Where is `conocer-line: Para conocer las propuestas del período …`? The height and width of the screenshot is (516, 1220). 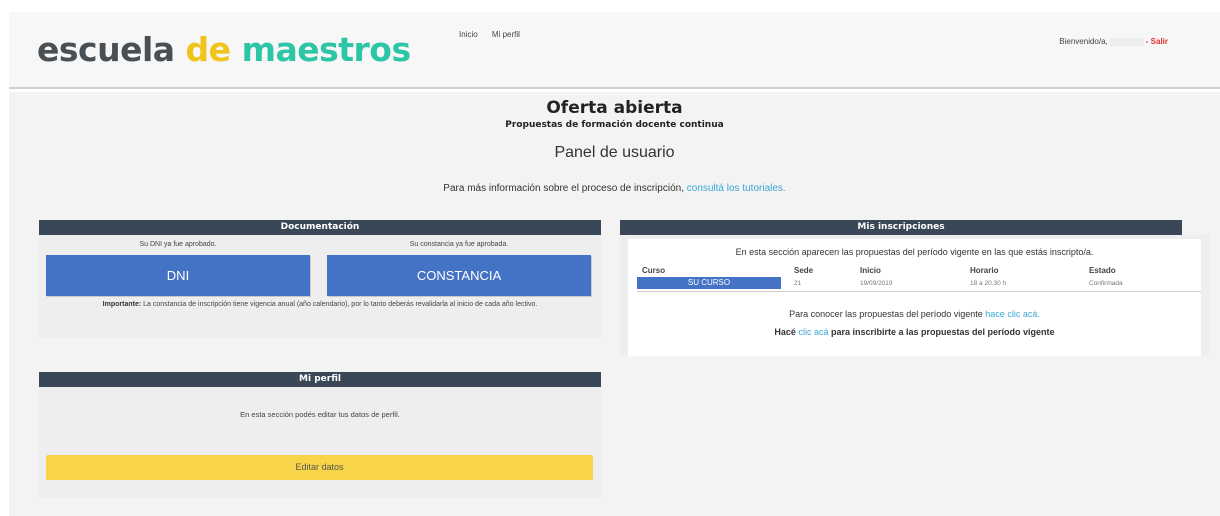
conocer-line: Para conocer las propuestas del período … is located at coordinates (914, 314).